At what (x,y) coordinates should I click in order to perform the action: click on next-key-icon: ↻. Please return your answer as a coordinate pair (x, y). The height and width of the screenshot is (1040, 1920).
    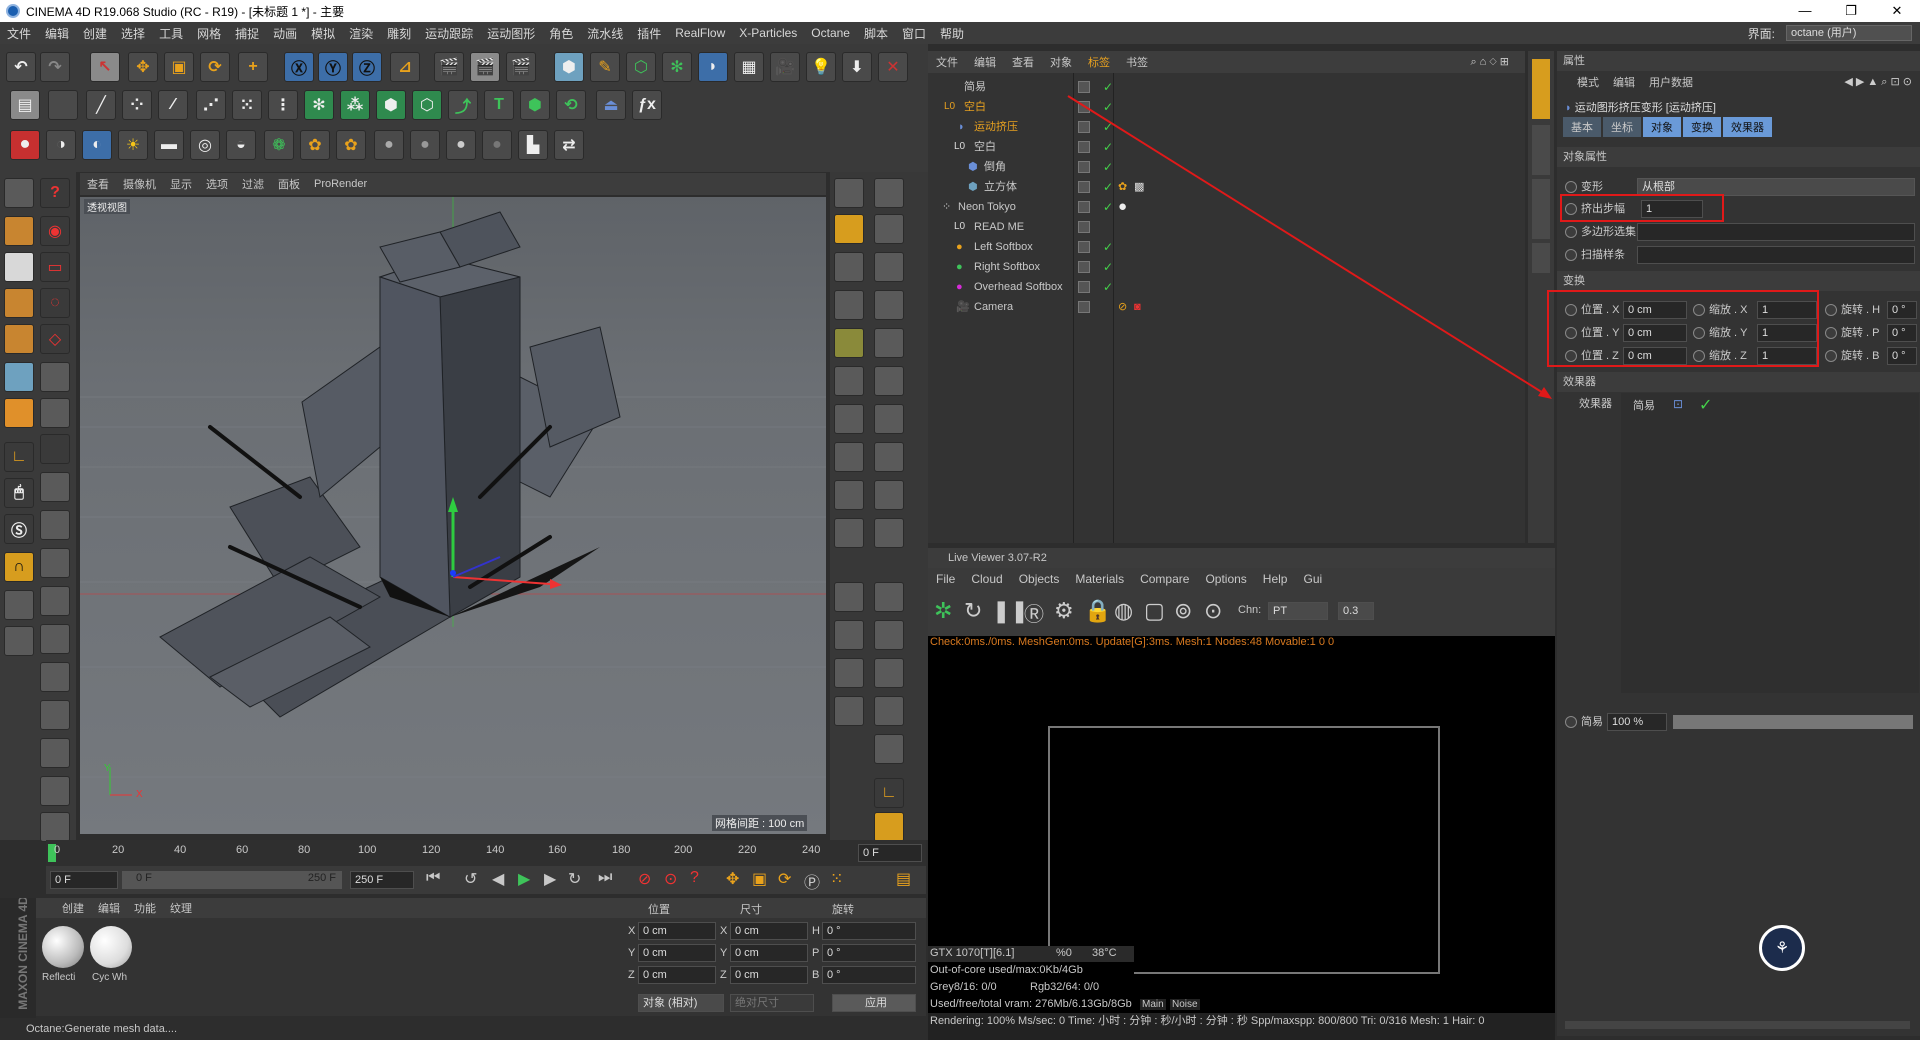
    Looking at the image, I should click on (574, 879).